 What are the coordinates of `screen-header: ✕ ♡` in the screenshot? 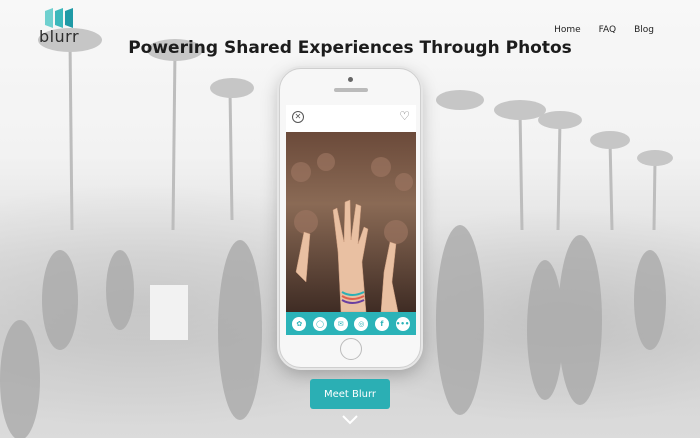 It's located at (351, 118).